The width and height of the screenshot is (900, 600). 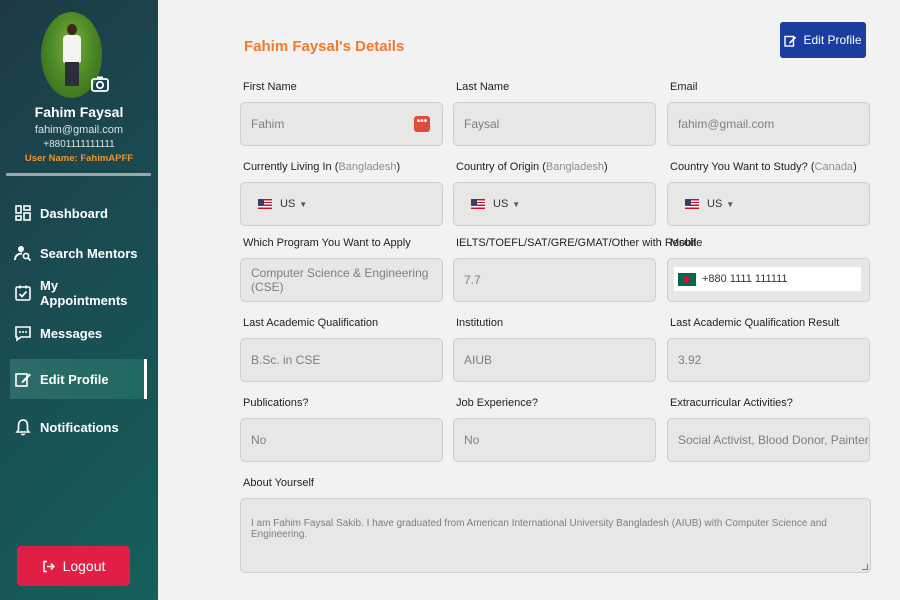 I want to click on sidebar-item-label: Notifications, so click(x=79, y=427).